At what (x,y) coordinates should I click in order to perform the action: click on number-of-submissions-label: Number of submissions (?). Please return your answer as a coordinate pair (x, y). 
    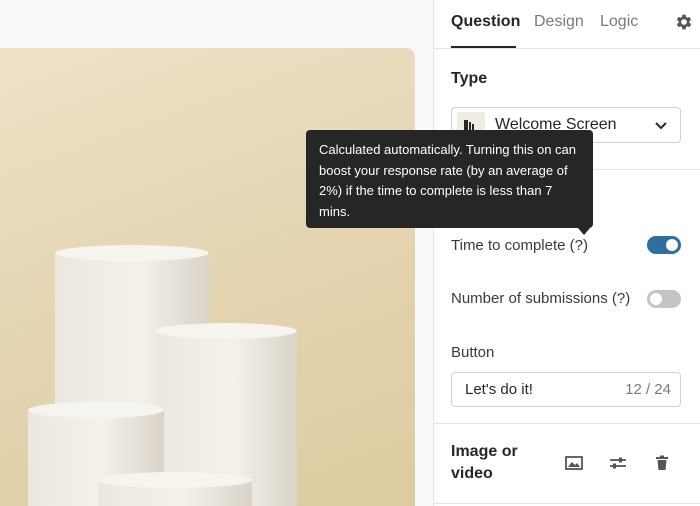
    Looking at the image, I should click on (541, 298).